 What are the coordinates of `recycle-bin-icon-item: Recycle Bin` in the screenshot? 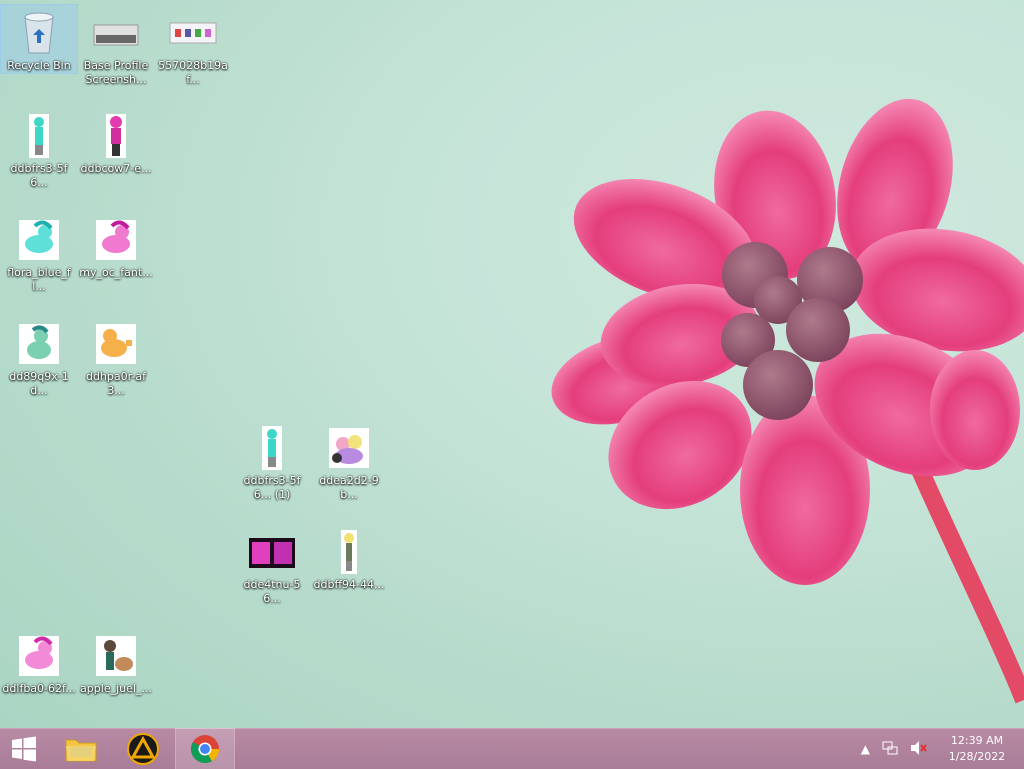 It's located at (39, 39).